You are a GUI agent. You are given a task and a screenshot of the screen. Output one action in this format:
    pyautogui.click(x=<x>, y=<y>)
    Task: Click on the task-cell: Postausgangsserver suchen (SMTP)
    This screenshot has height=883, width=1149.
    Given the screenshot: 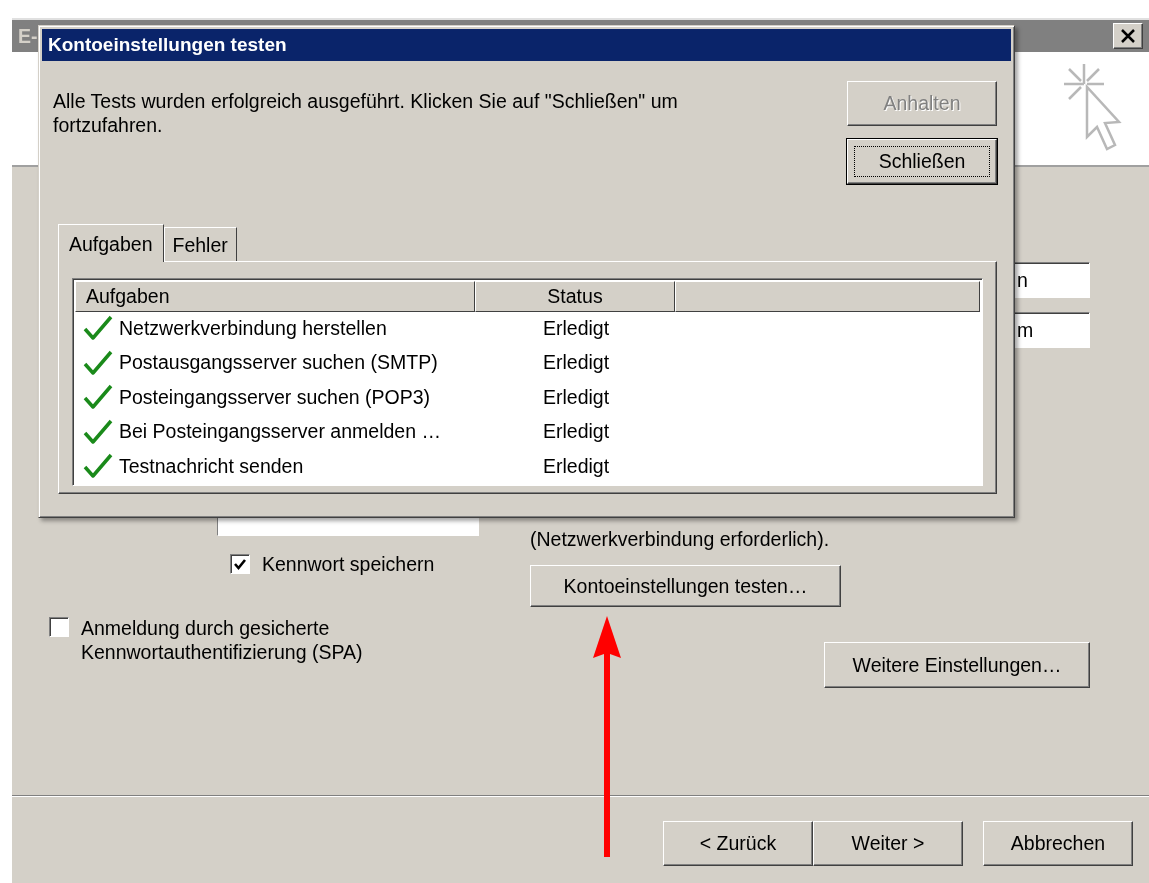 What is the action you would take?
    pyautogui.click(x=278, y=363)
    